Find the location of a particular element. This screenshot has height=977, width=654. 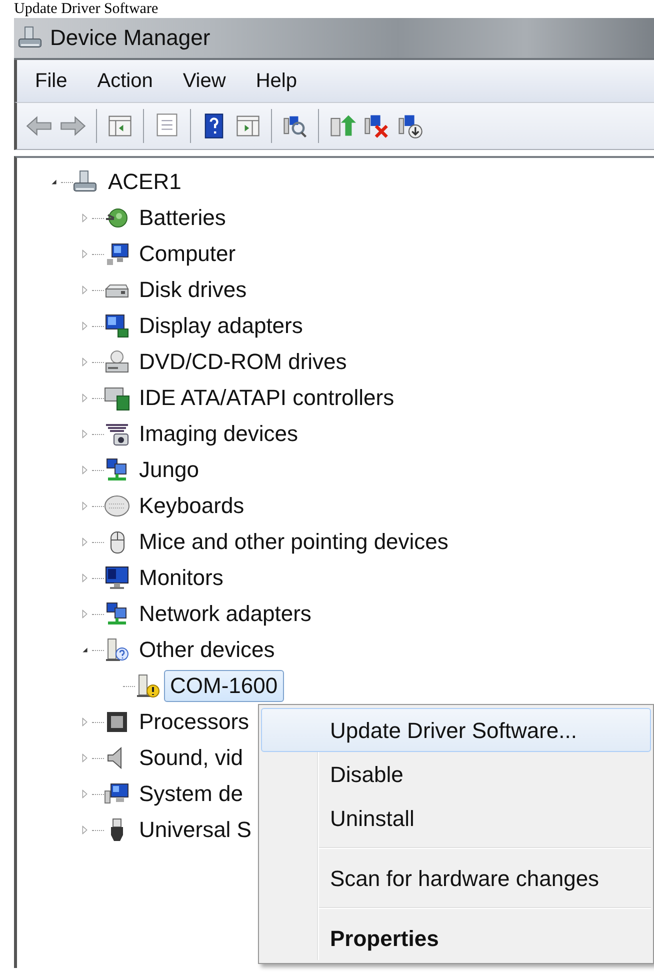

menu-item: Action is located at coordinates (125, 81).